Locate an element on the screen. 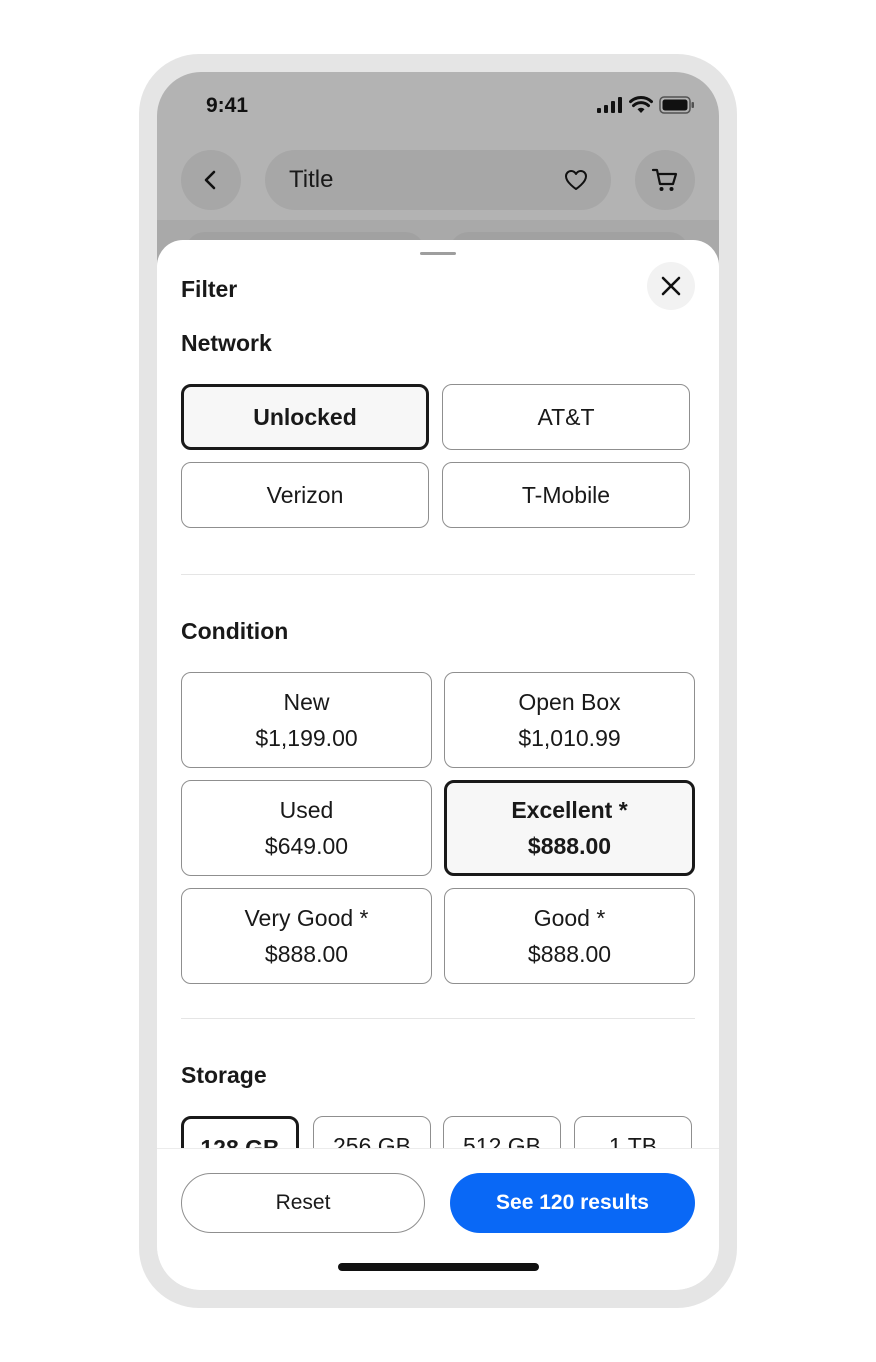 Image resolution: width=876 pixels, height=1362 pixels. storage-heading: Storage is located at coordinates (224, 1075).